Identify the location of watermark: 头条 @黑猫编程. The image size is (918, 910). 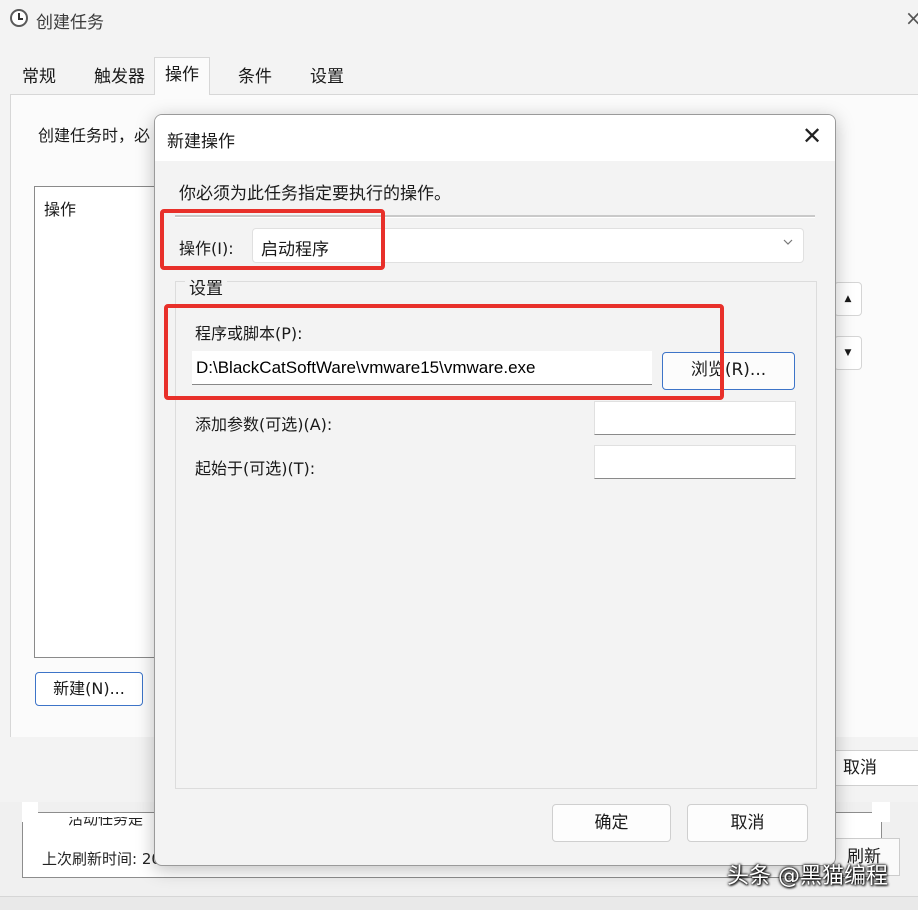
(807, 876).